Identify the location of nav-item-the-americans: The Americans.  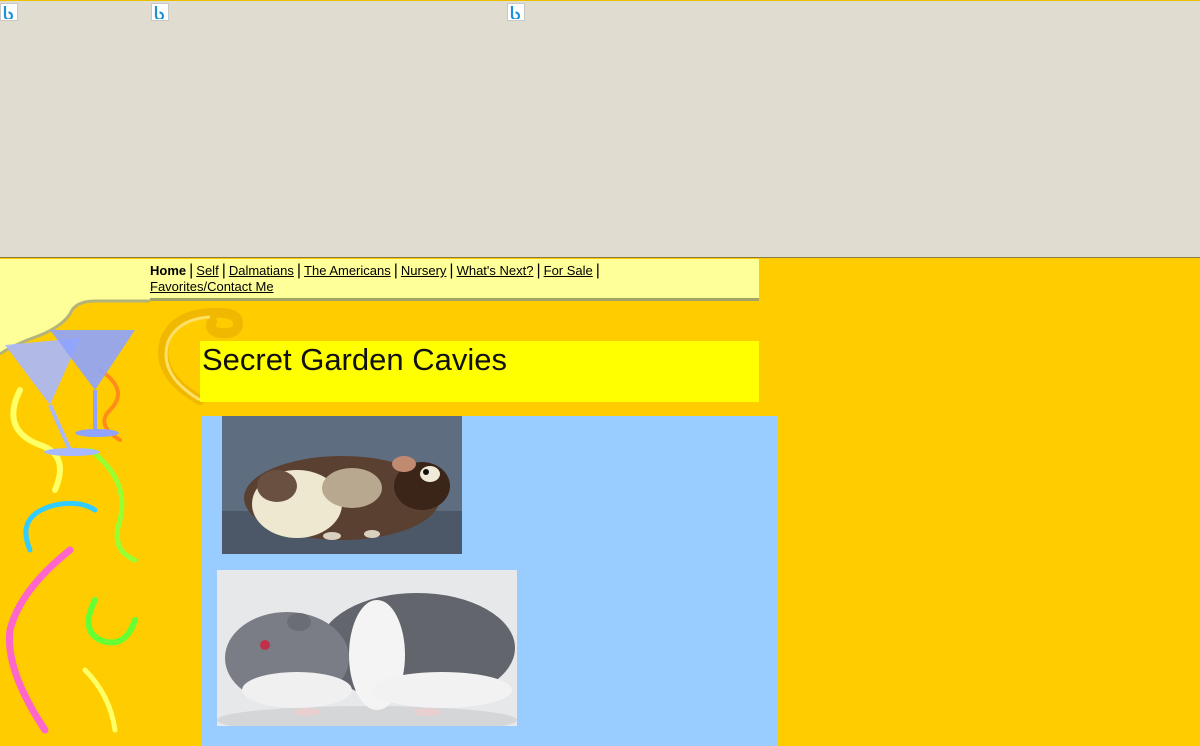
(347, 270).